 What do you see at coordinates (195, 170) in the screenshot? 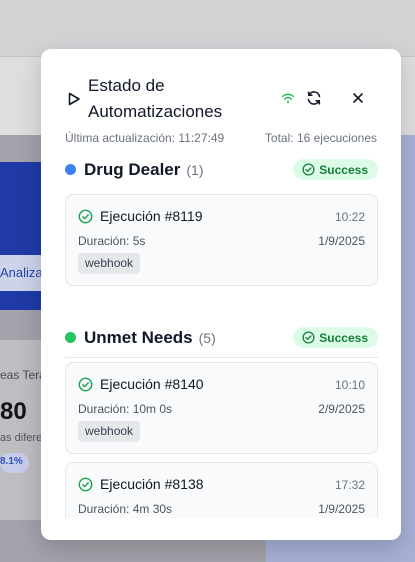
I see `group-count: (1)` at bounding box center [195, 170].